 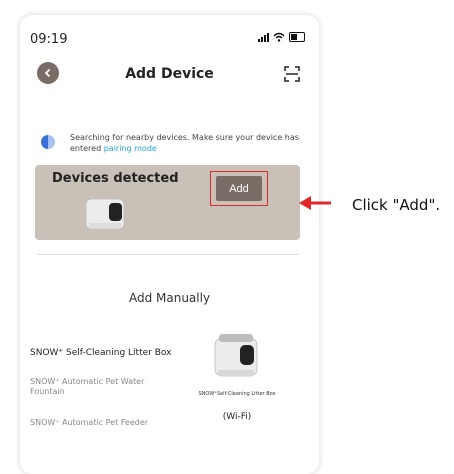 What do you see at coordinates (297, 37) in the screenshot?
I see `battery-icon` at bounding box center [297, 37].